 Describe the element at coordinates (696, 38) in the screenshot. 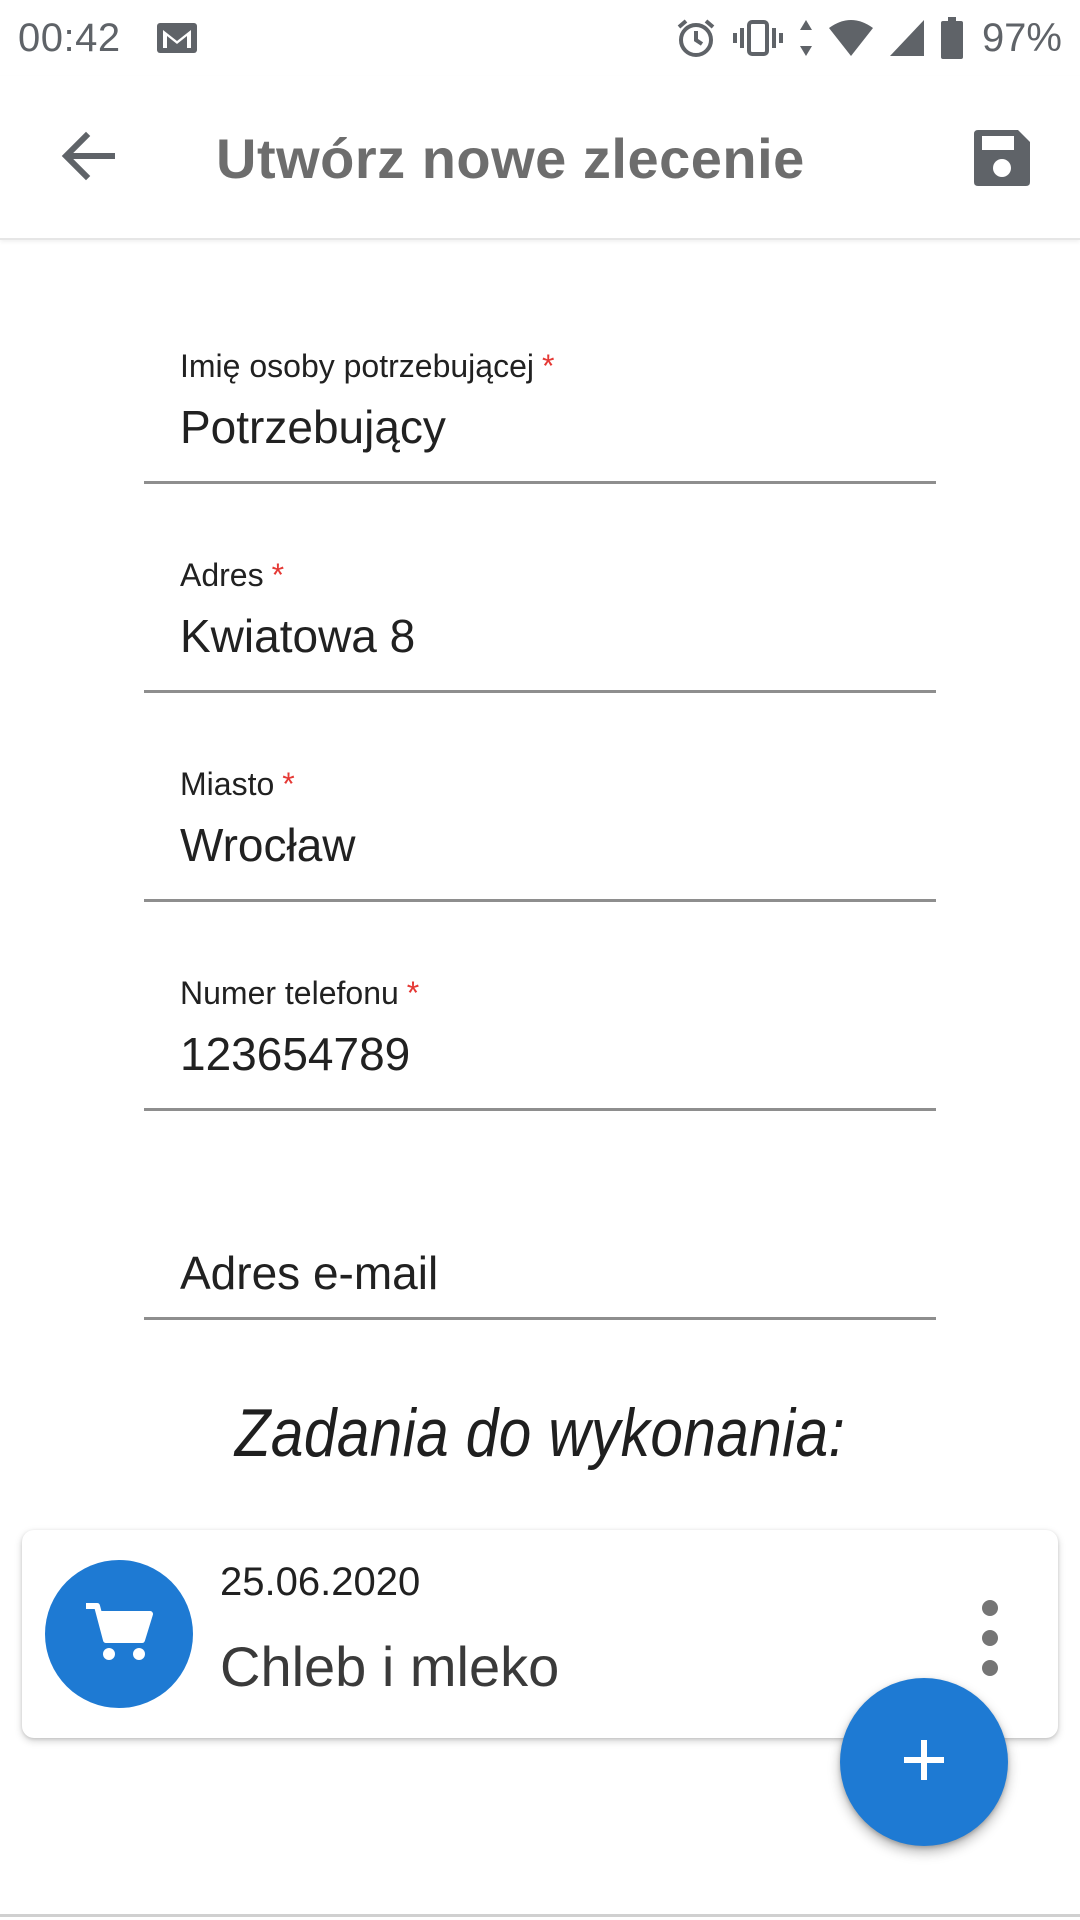

I see `alarm-icon` at that location.